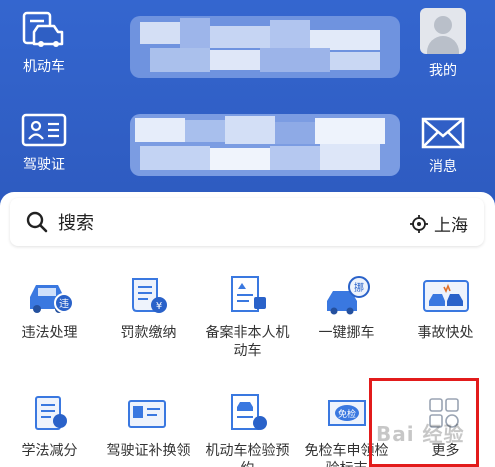 The height and width of the screenshot is (467, 495). What do you see at coordinates (50, 413) in the screenshot?
I see `study-icon` at bounding box center [50, 413].